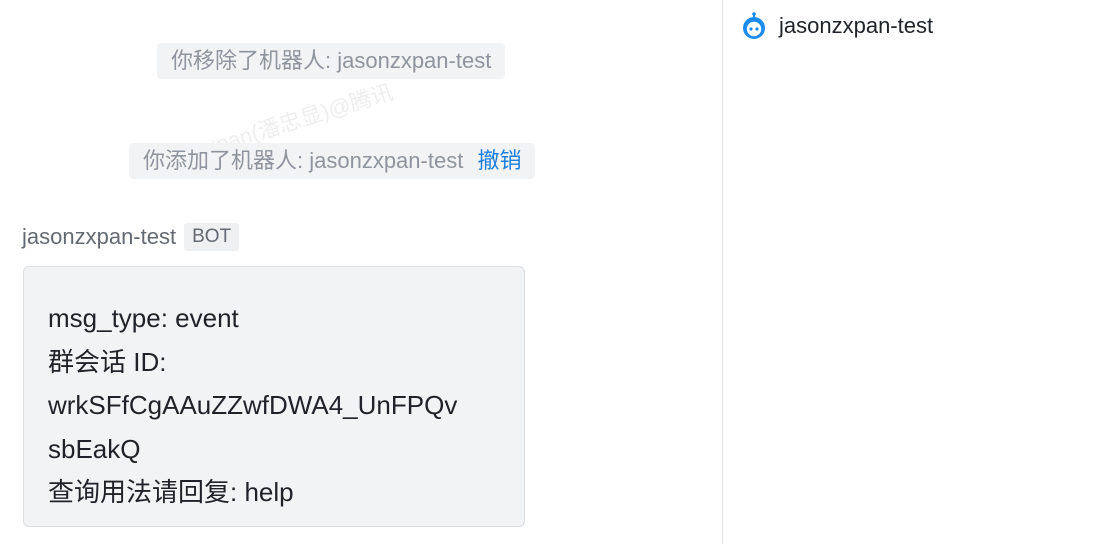  I want to click on bot-list-item: jasonzxpan-test, so click(836, 26).